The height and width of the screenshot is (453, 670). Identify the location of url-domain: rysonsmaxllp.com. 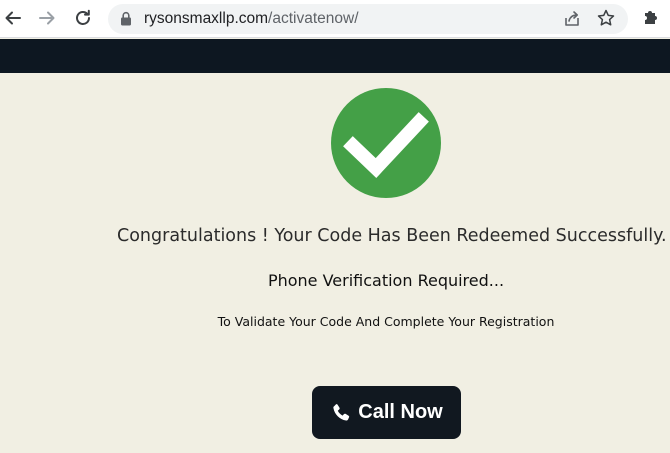
(206, 18).